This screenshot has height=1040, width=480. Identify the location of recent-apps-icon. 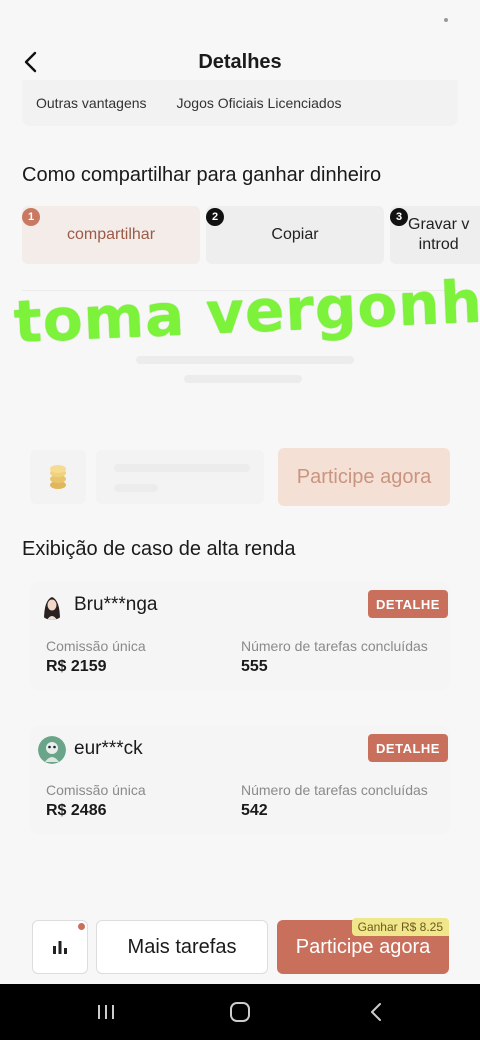
(106, 1012).